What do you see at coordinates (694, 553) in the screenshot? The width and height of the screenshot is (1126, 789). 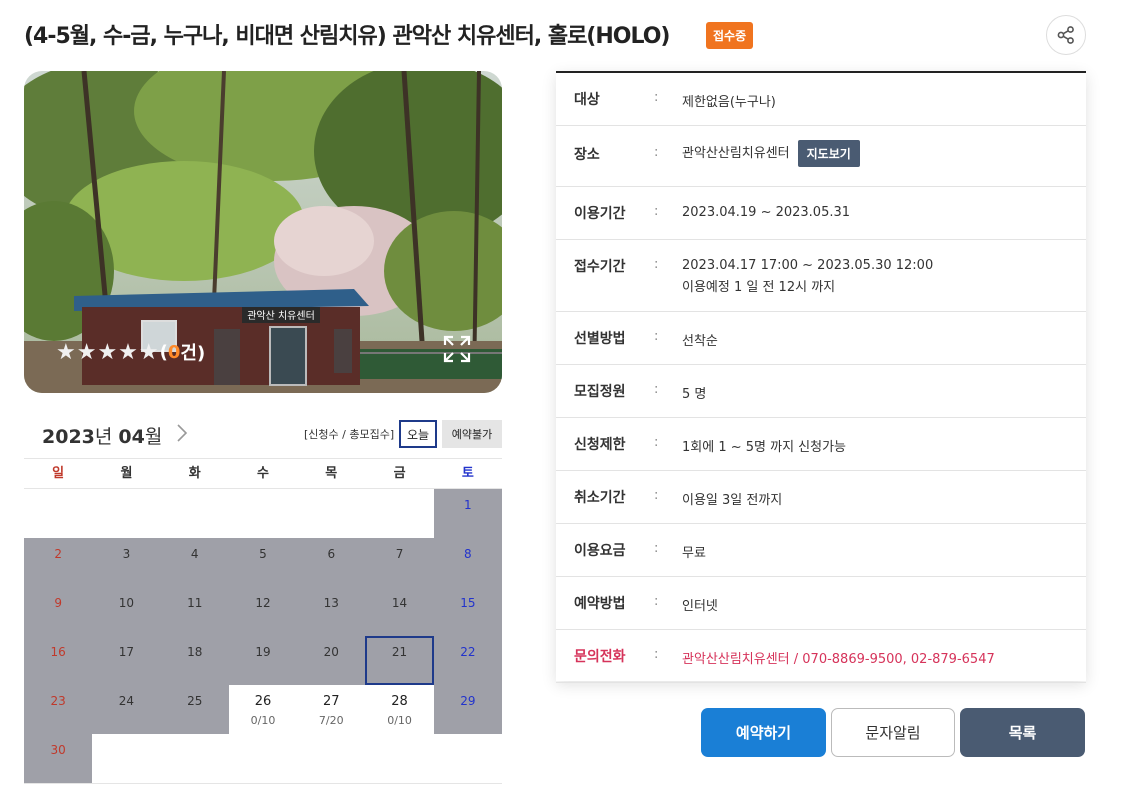 I see `info-value: 무료` at bounding box center [694, 553].